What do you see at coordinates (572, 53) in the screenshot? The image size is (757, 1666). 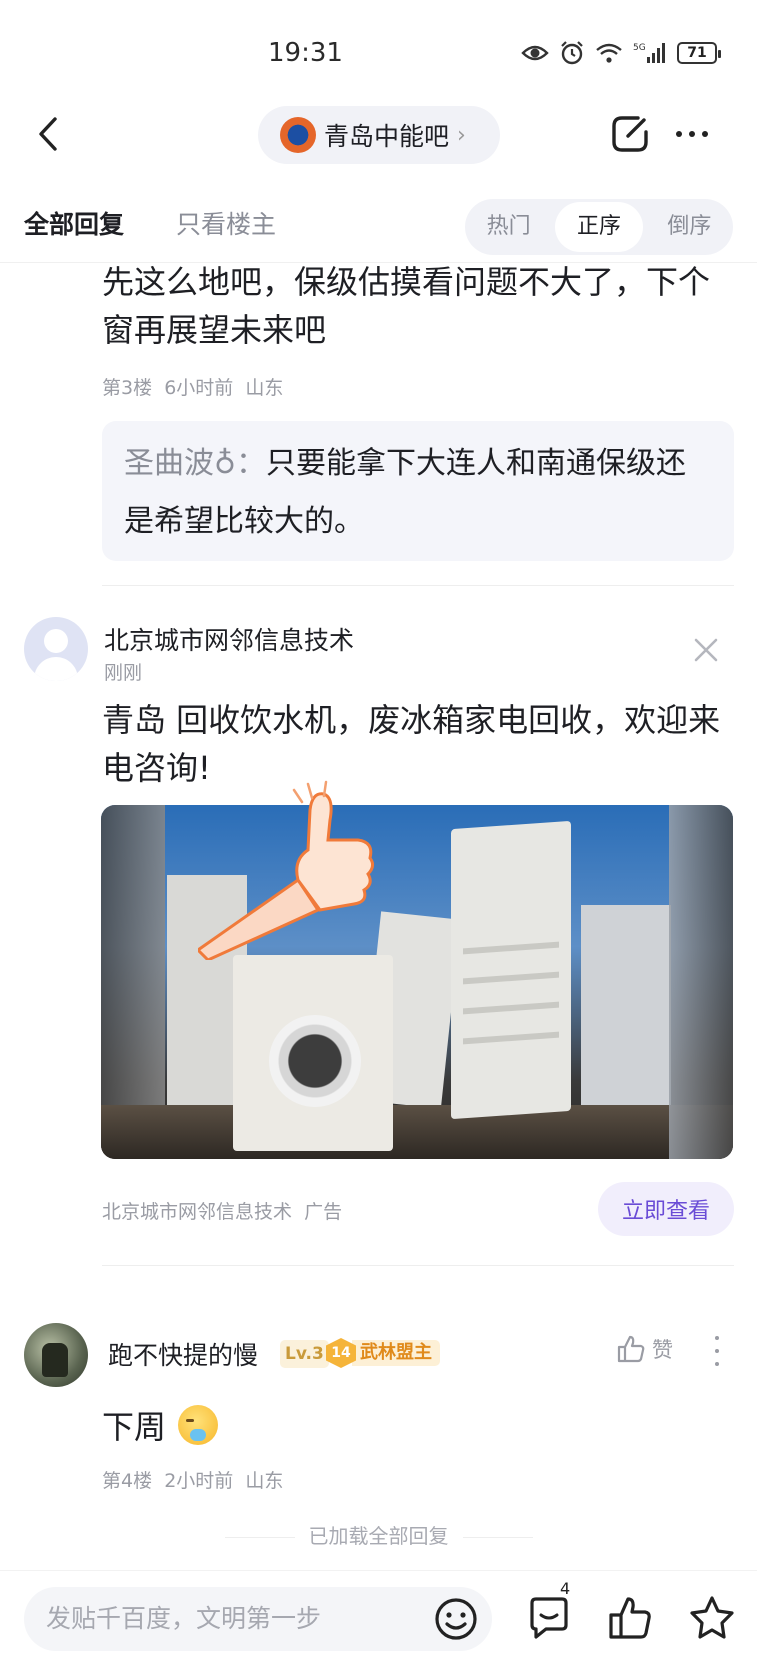 I see `alarm-icon` at bounding box center [572, 53].